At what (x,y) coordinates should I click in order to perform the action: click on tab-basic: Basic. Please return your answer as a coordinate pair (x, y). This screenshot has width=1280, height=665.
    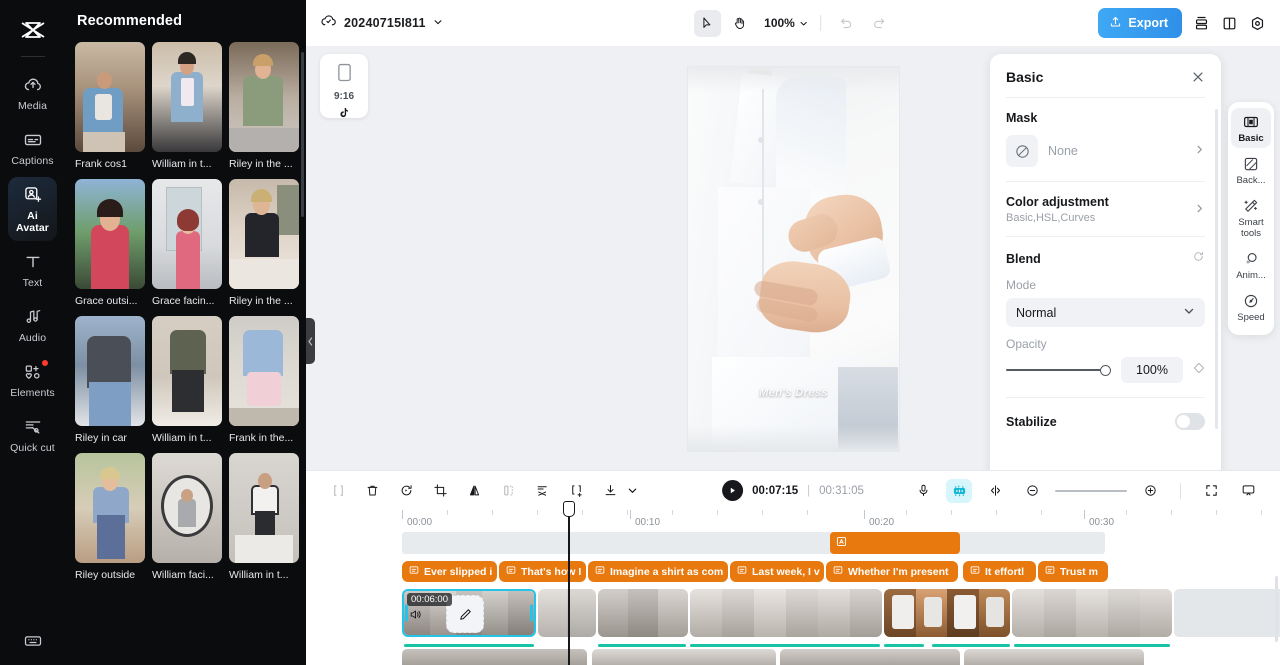
    Looking at the image, I should click on (1251, 128).